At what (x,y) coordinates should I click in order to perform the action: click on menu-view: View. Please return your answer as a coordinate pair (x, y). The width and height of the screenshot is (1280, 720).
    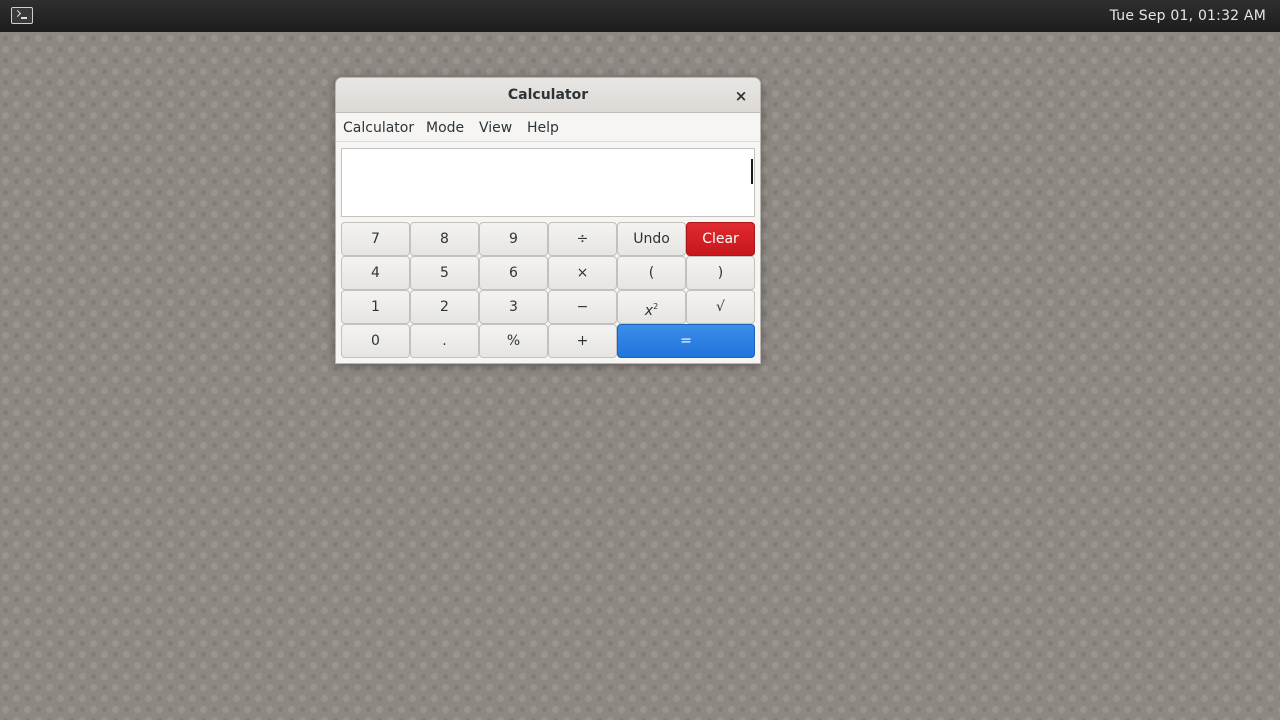
    Looking at the image, I should click on (495, 128).